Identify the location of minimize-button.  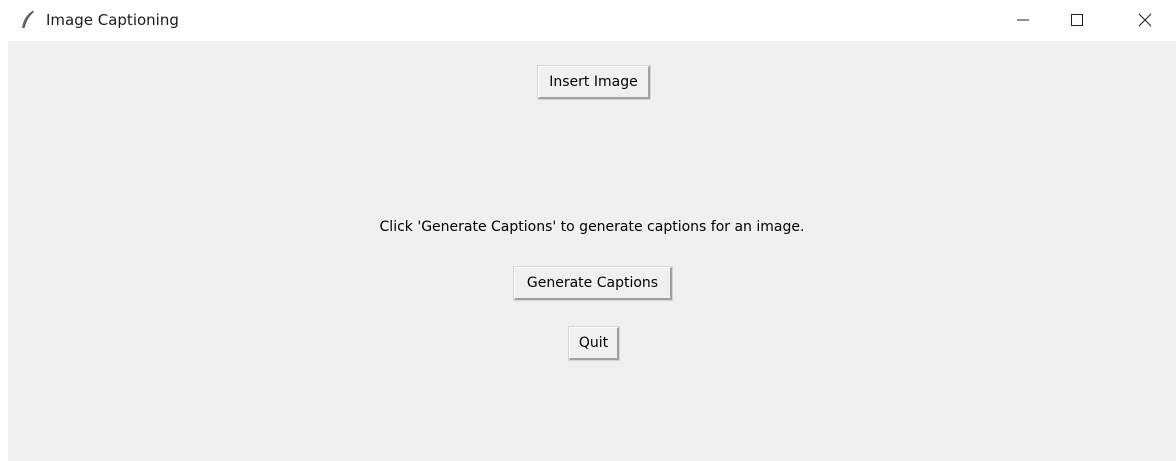
(1023, 20).